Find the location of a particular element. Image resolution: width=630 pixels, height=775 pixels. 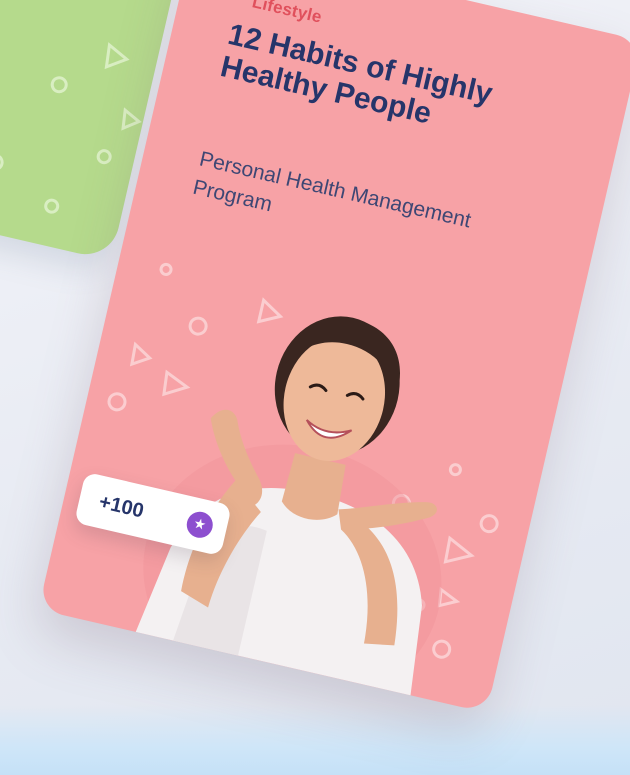

background-strip is located at coordinates (315, 740).